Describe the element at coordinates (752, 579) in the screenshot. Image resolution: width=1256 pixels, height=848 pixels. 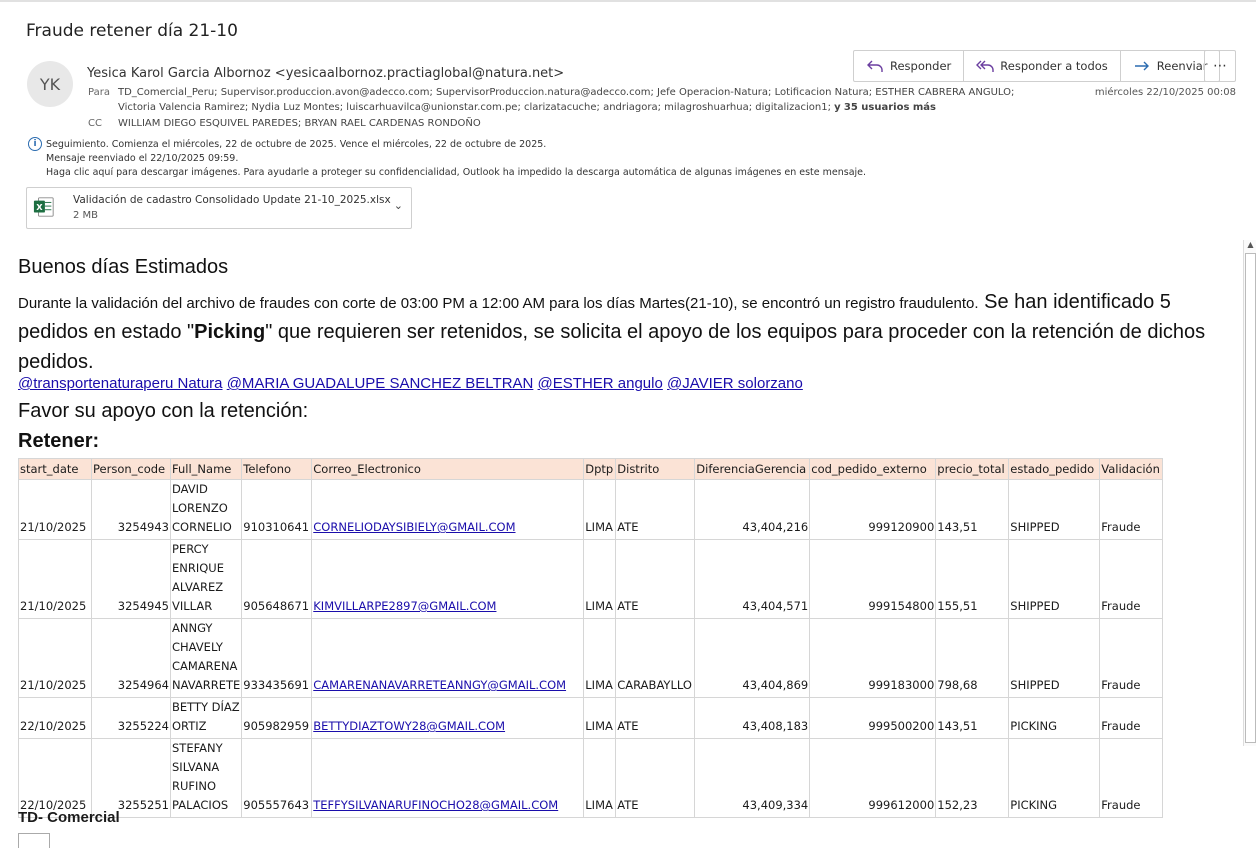
I see `cell-diferencia-gerencia: 43,404,571` at that location.